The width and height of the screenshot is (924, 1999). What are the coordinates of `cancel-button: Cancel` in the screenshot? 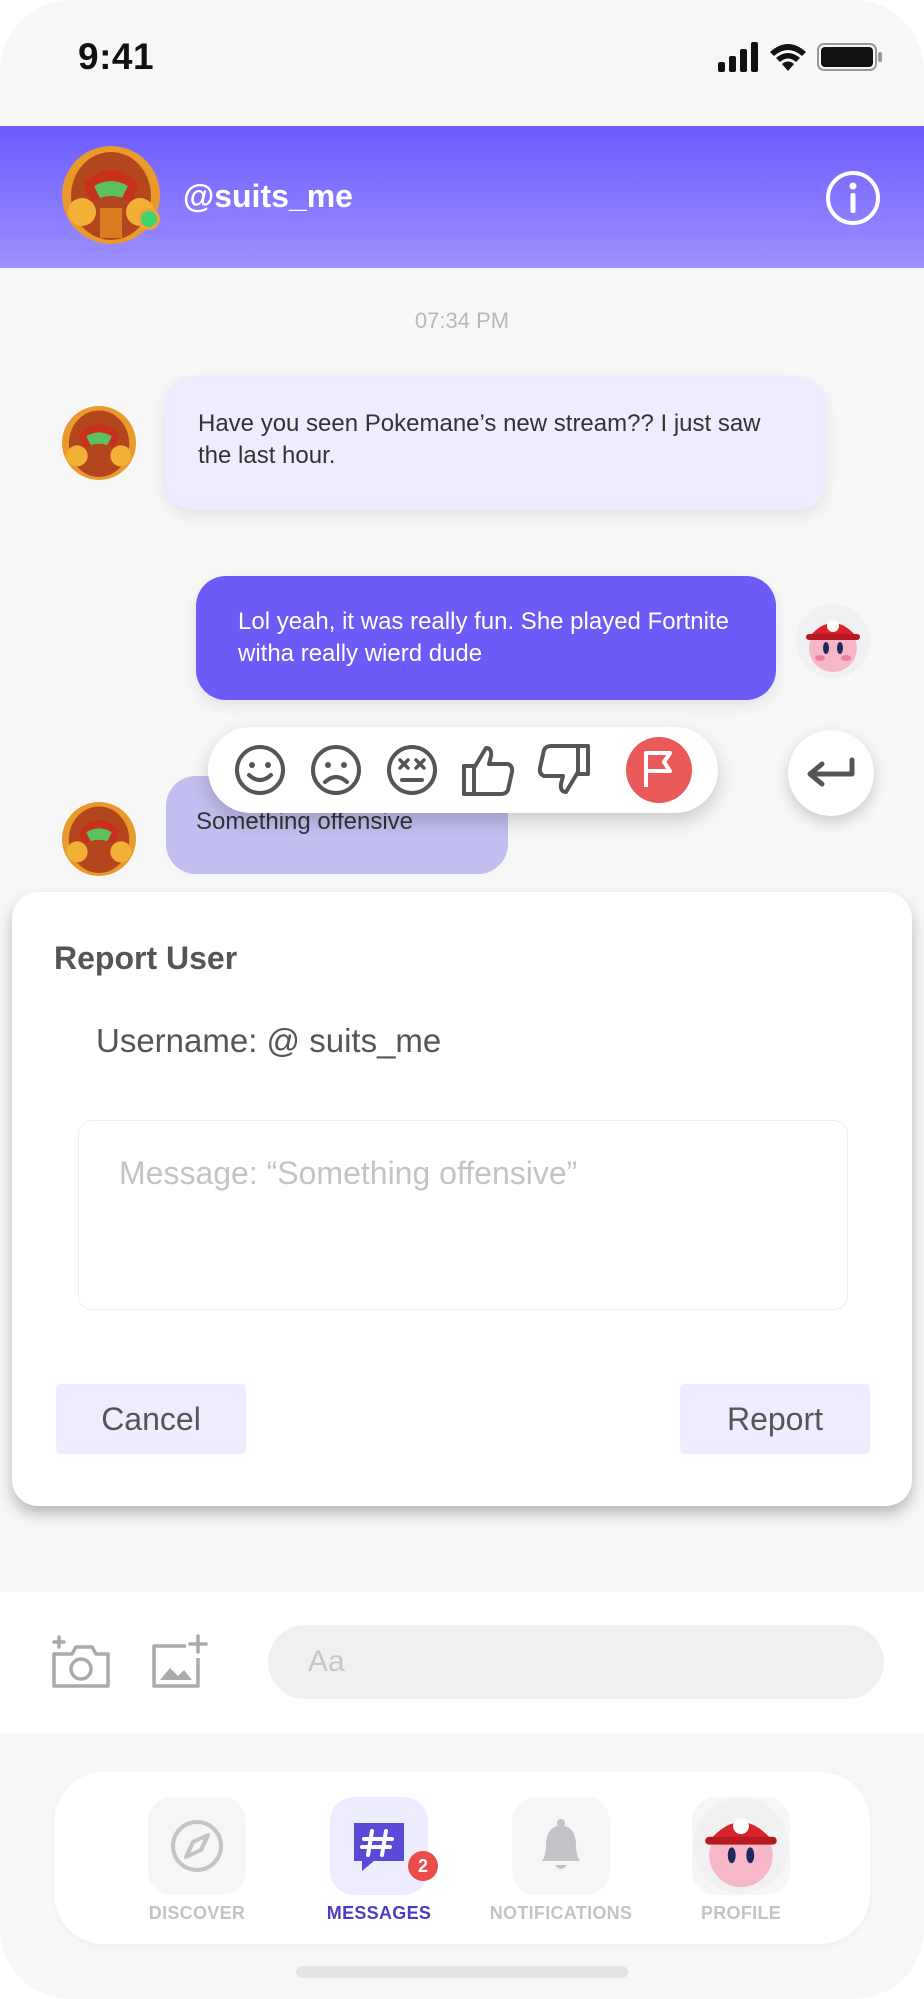 It's located at (151, 1419).